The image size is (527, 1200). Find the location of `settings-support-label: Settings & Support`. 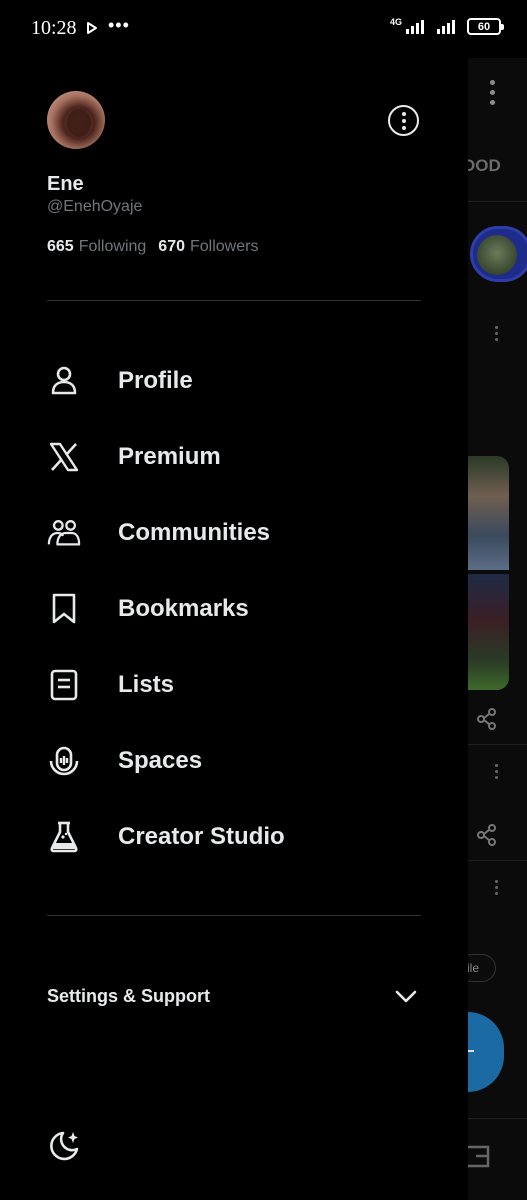

settings-support-label: Settings & Support is located at coordinates (128, 996).